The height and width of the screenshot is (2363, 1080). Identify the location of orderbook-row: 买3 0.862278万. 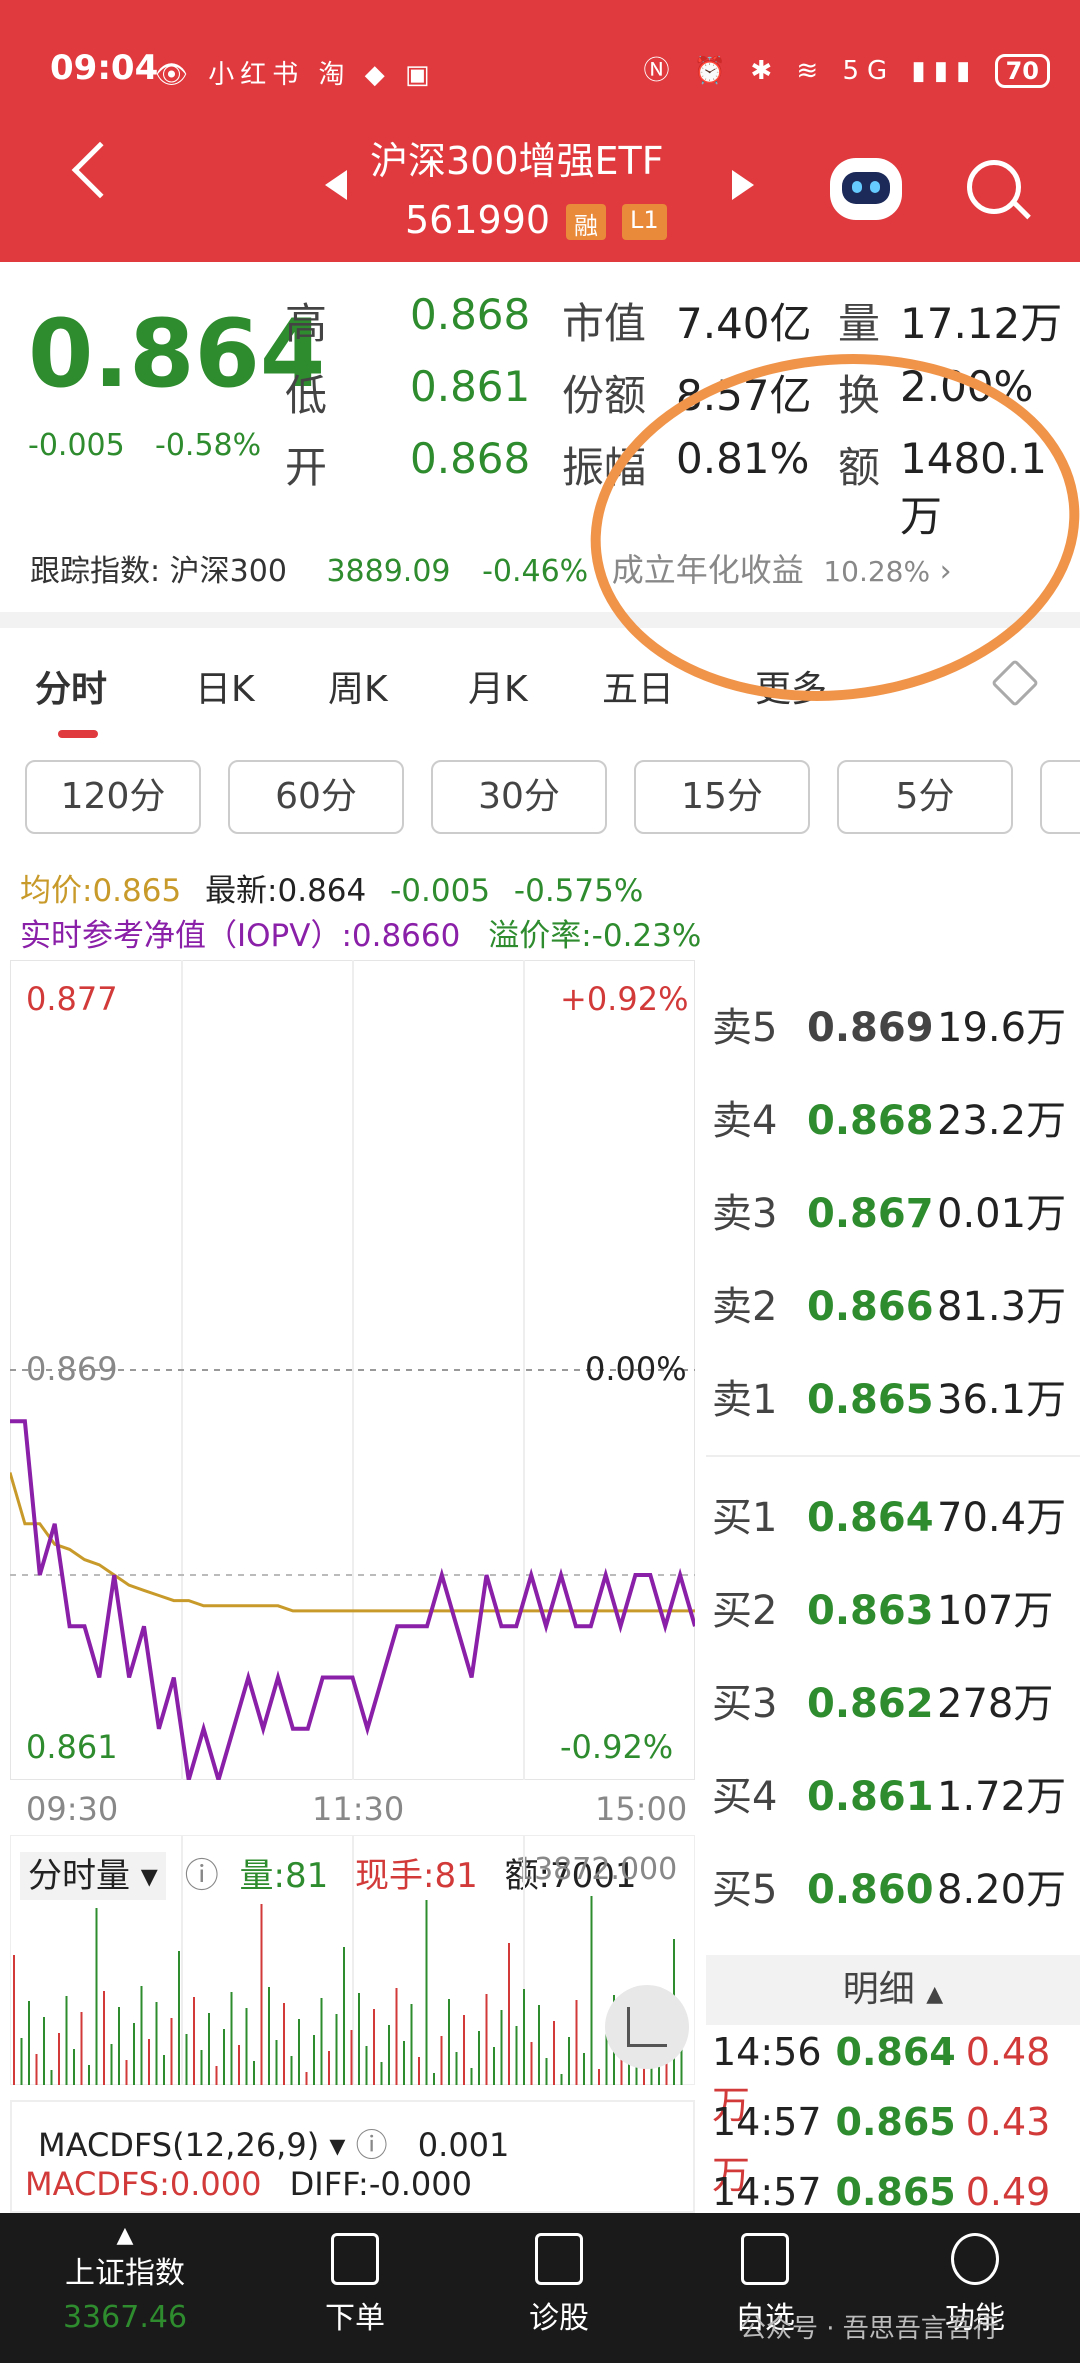
(882, 1700).